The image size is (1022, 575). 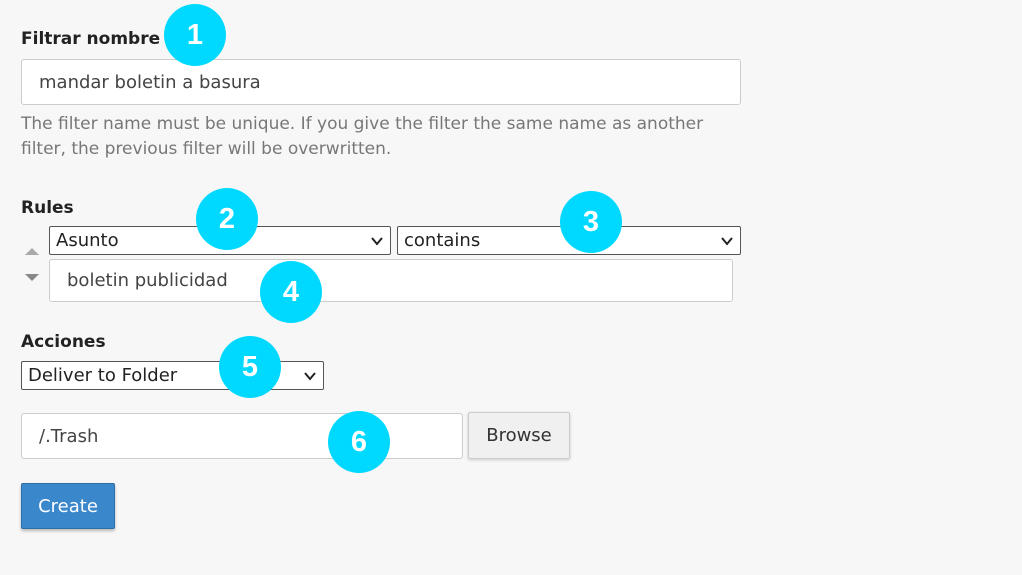 What do you see at coordinates (227, 219) in the screenshot?
I see `annotation-badge-2: 2` at bounding box center [227, 219].